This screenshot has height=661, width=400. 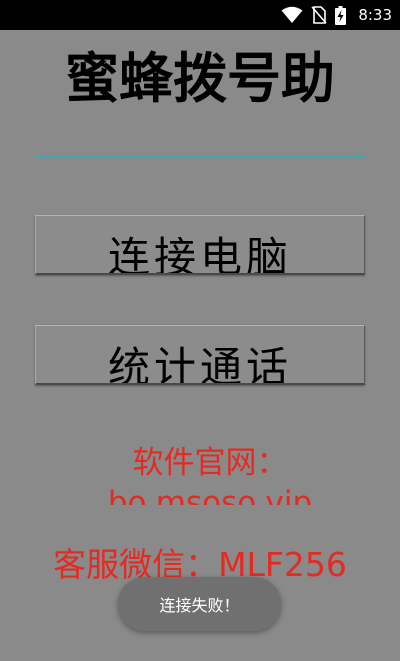 I want to click on text-input, so click(x=201, y=142).